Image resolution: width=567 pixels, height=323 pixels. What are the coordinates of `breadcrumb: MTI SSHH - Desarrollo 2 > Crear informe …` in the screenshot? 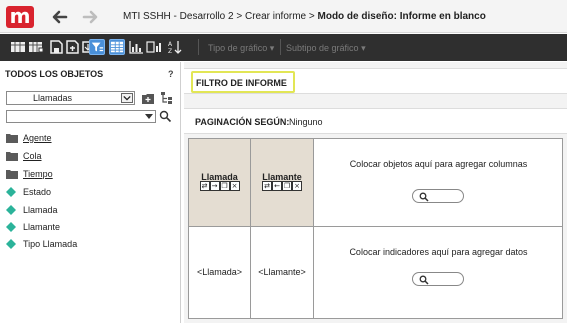 It's located at (304, 16).